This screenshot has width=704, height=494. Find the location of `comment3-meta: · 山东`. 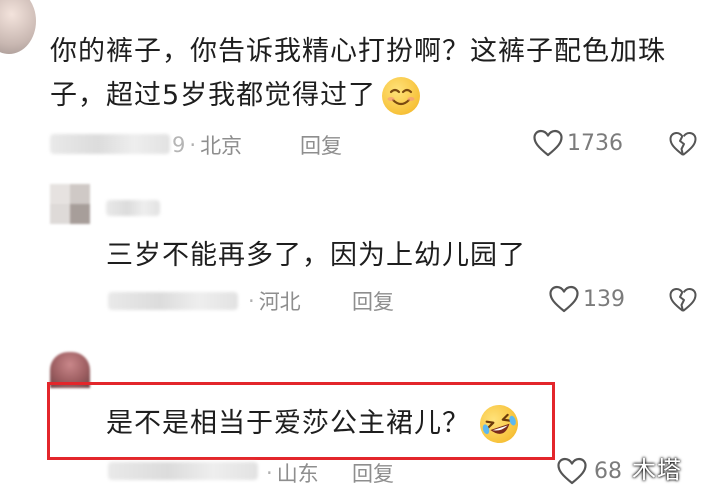

comment3-meta: · 山东 is located at coordinates (290, 473).